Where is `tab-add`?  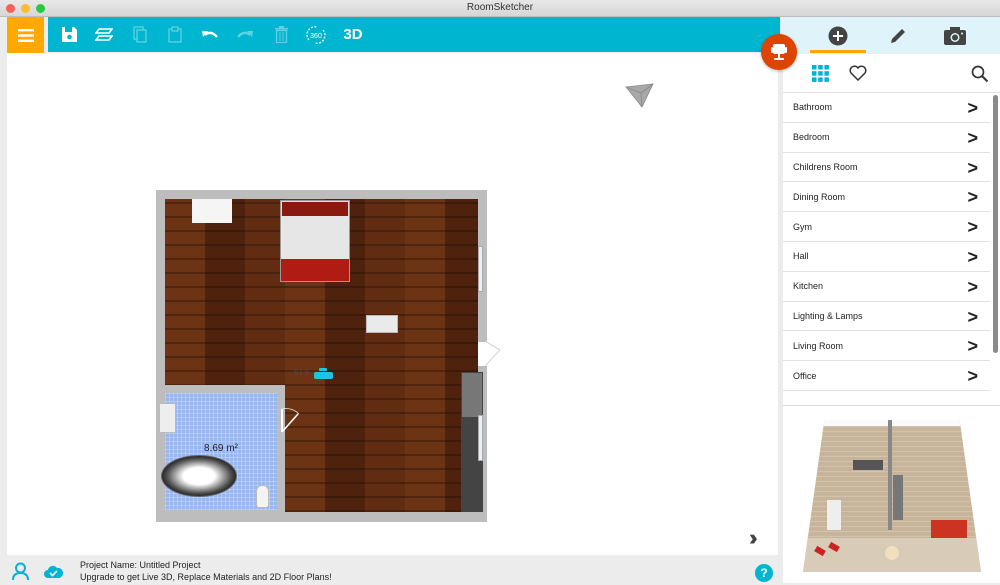 tab-add is located at coordinates (838, 35).